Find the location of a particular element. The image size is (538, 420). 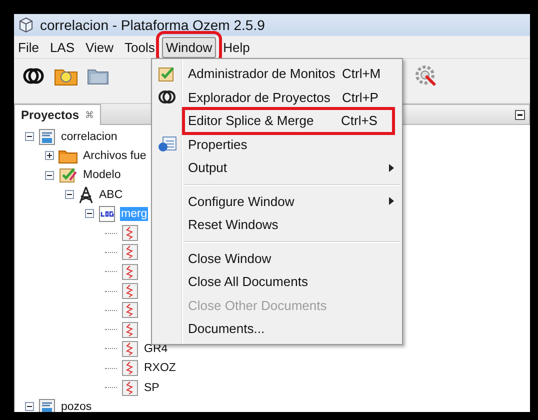

menu-item: Explorador de Proyectos Ctrl+P is located at coordinates (277, 97).